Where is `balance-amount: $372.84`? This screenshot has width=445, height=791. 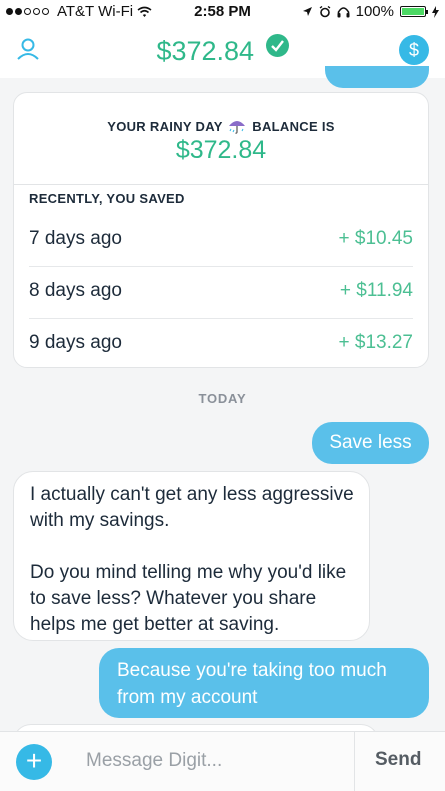 balance-amount: $372.84 is located at coordinates (221, 150).